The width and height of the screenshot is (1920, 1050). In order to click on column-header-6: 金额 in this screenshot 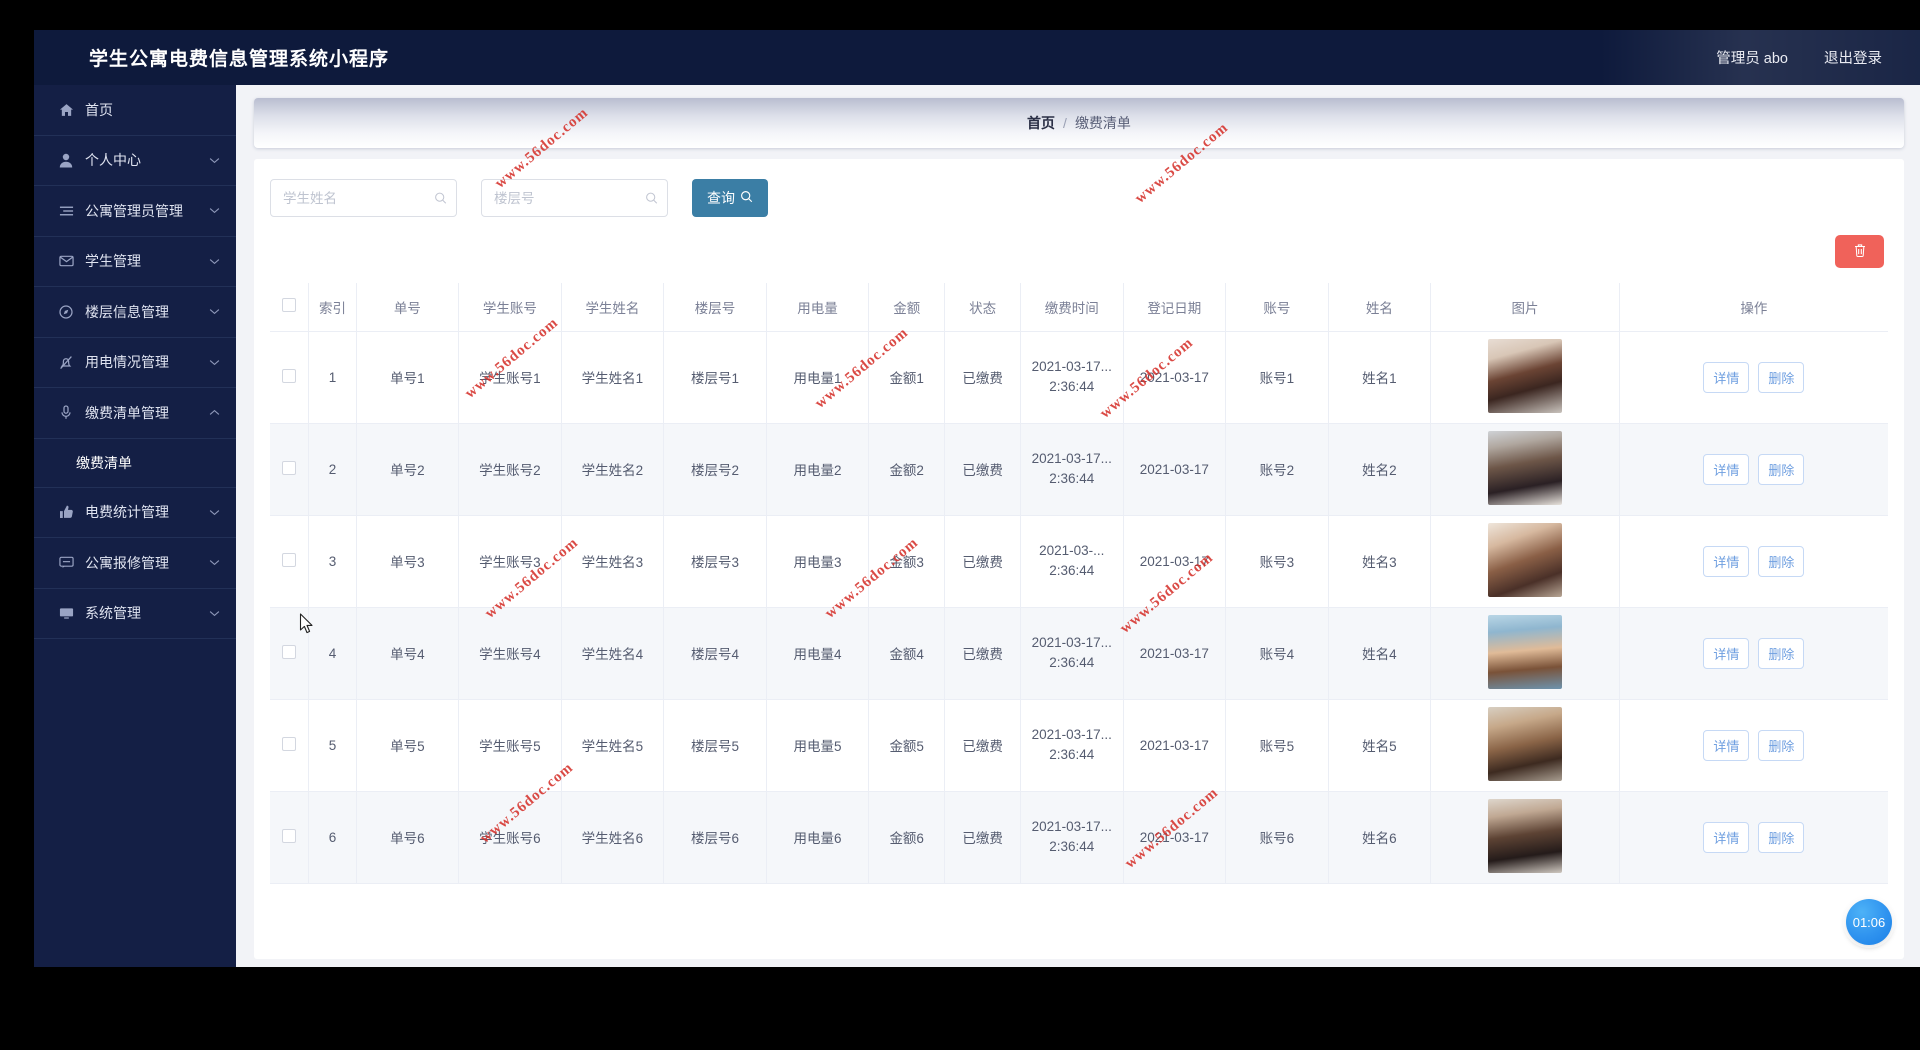, I will do `click(907, 307)`.